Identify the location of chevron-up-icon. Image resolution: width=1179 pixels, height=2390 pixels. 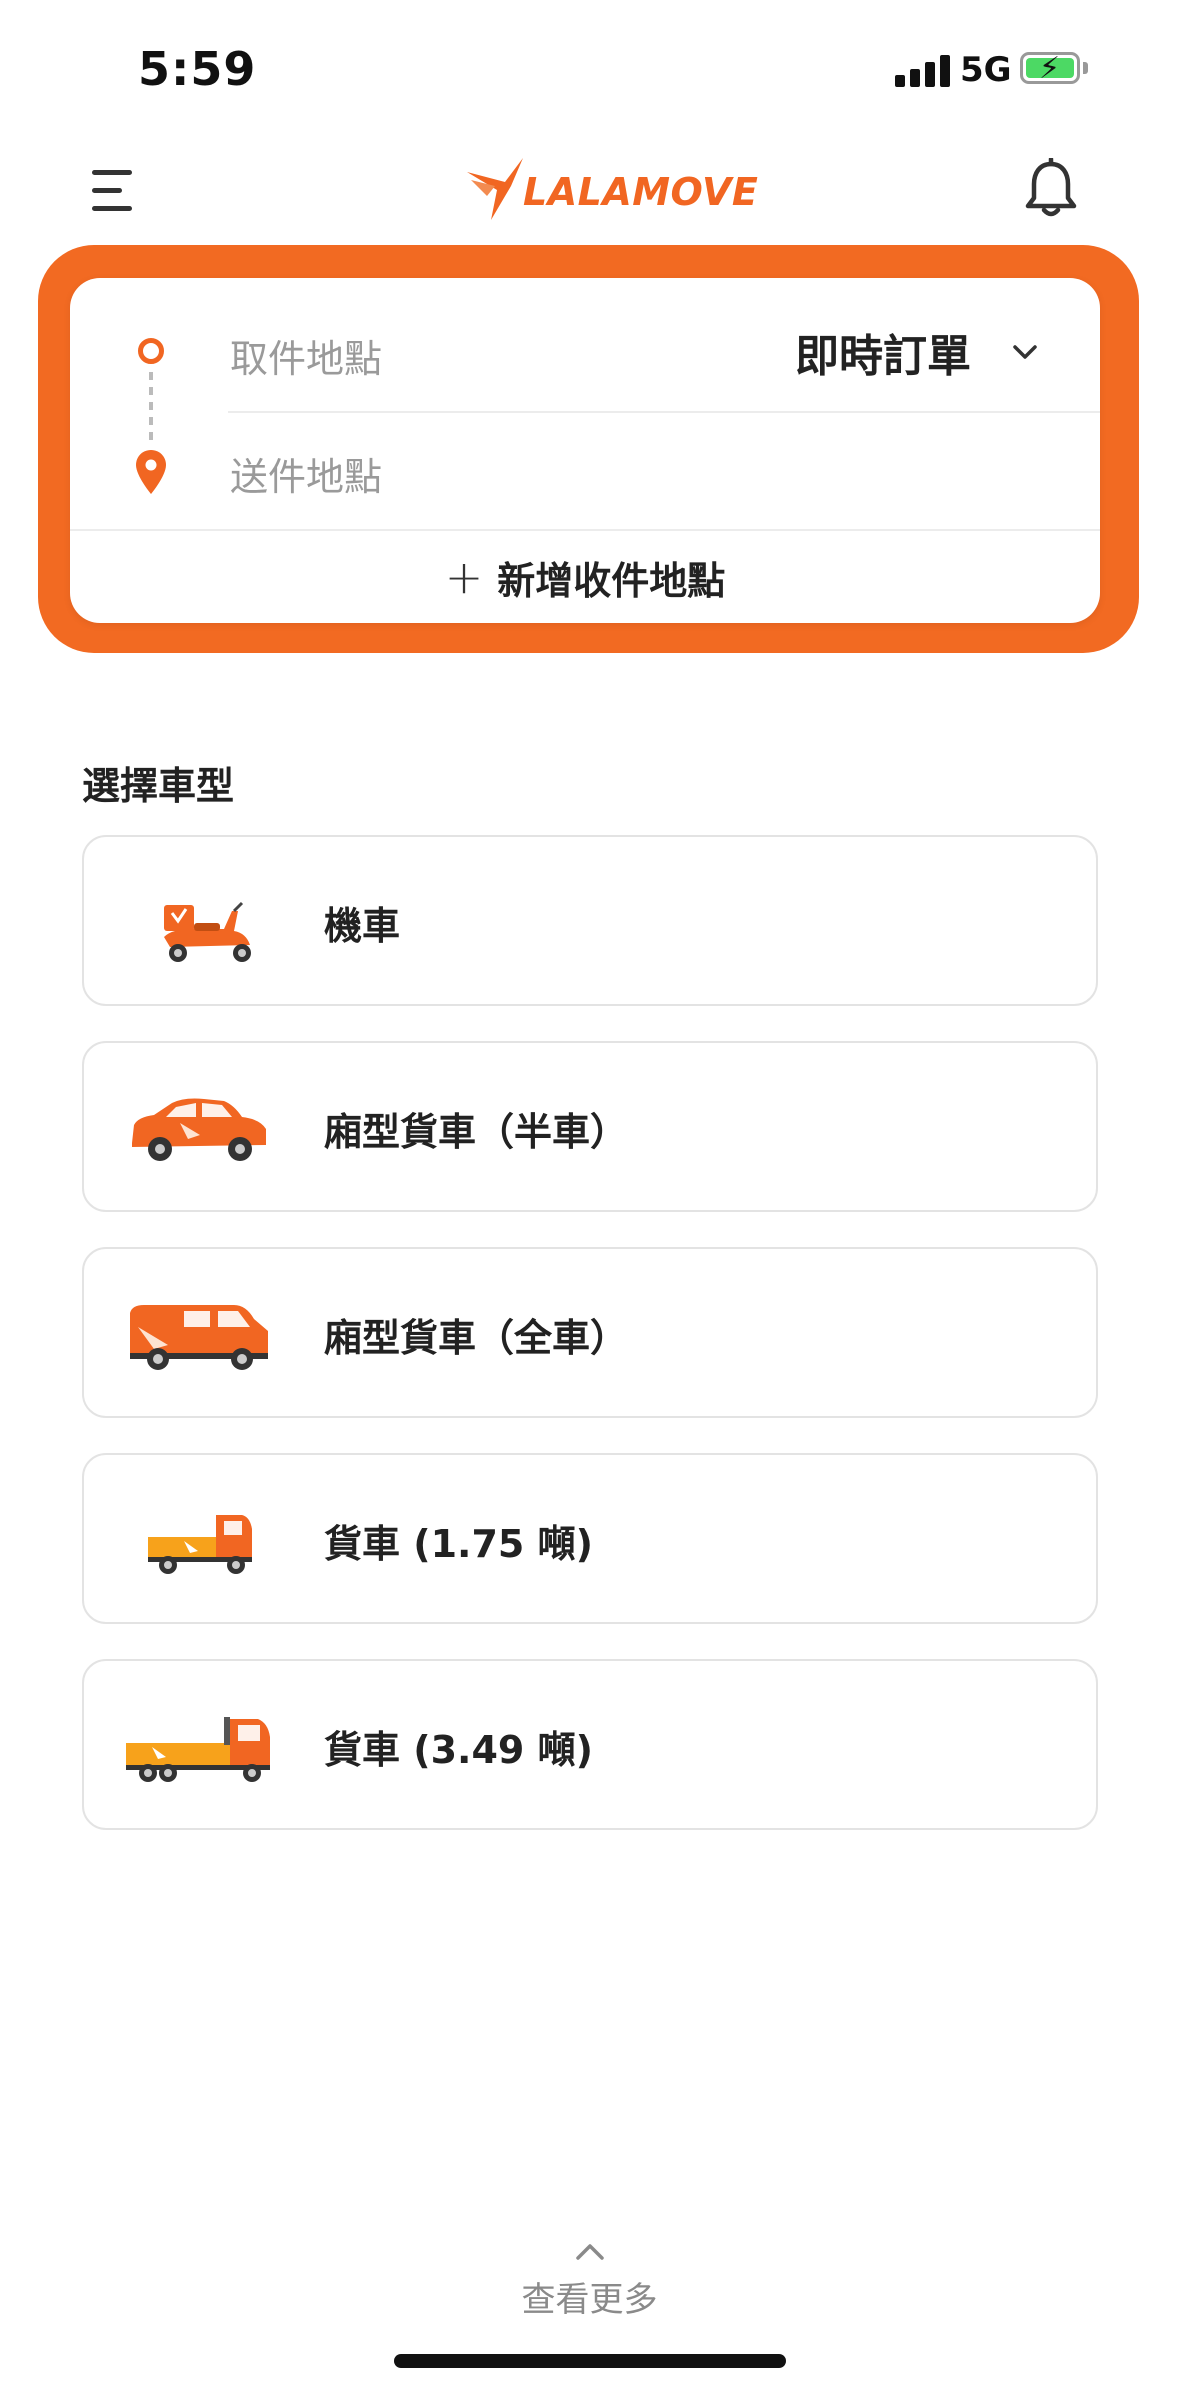
(589, 2252).